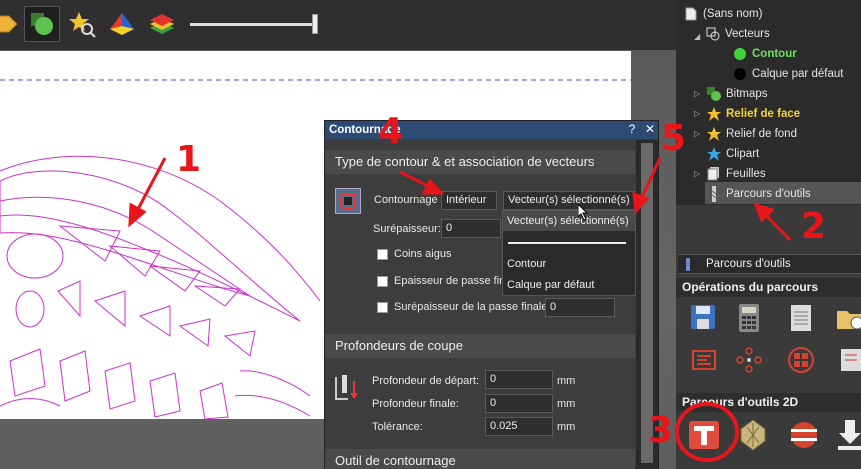  I want to click on star-zoom-icon, so click(82, 24).